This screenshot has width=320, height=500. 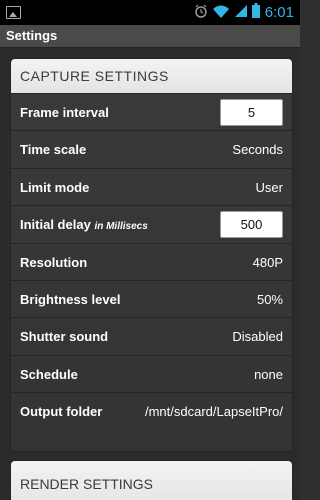 I want to click on setting-output-folder: Output folder /mnt/sdcard/LapseItPro/, so click(x=151, y=410).